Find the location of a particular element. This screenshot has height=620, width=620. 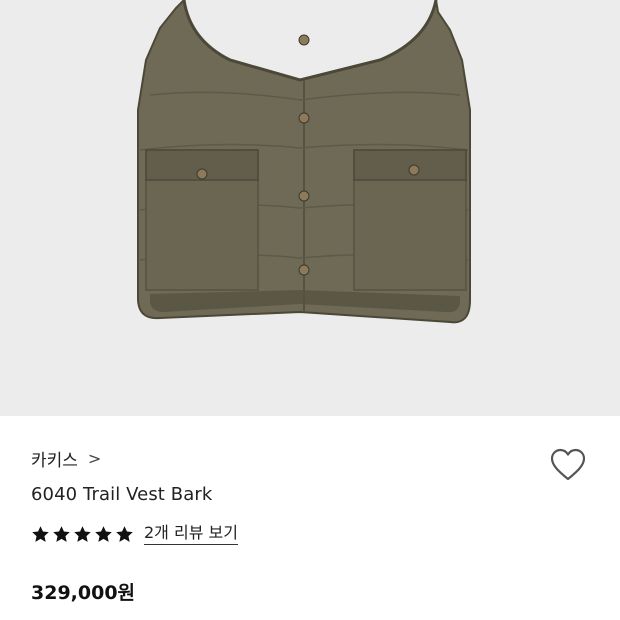

brand-name: 카키스 is located at coordinates (54, 458).